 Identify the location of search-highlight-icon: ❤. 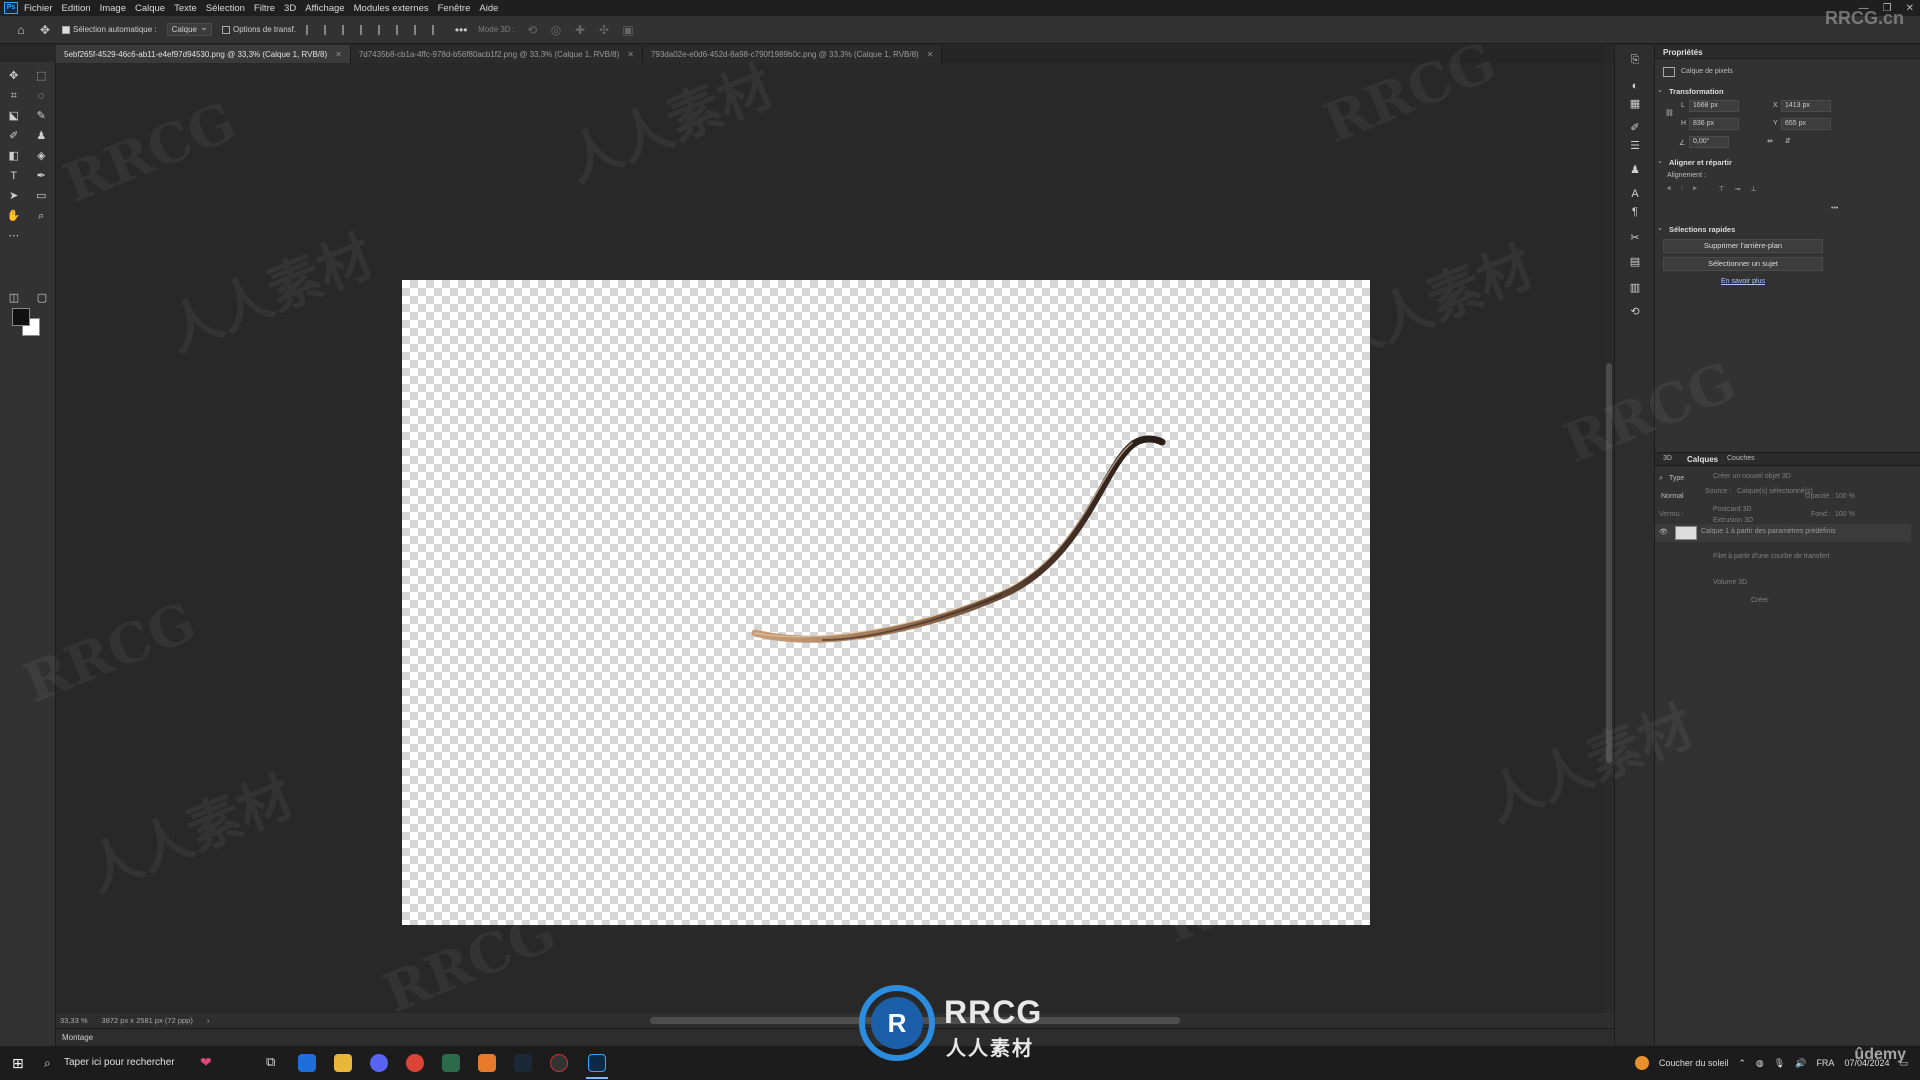
(206, 1062).